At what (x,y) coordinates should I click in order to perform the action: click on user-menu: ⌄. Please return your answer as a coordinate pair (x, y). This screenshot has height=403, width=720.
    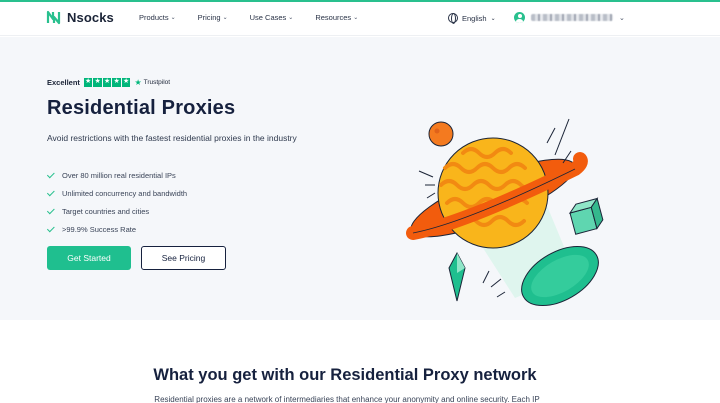
    Looking at the image, I should click on (569, 17).